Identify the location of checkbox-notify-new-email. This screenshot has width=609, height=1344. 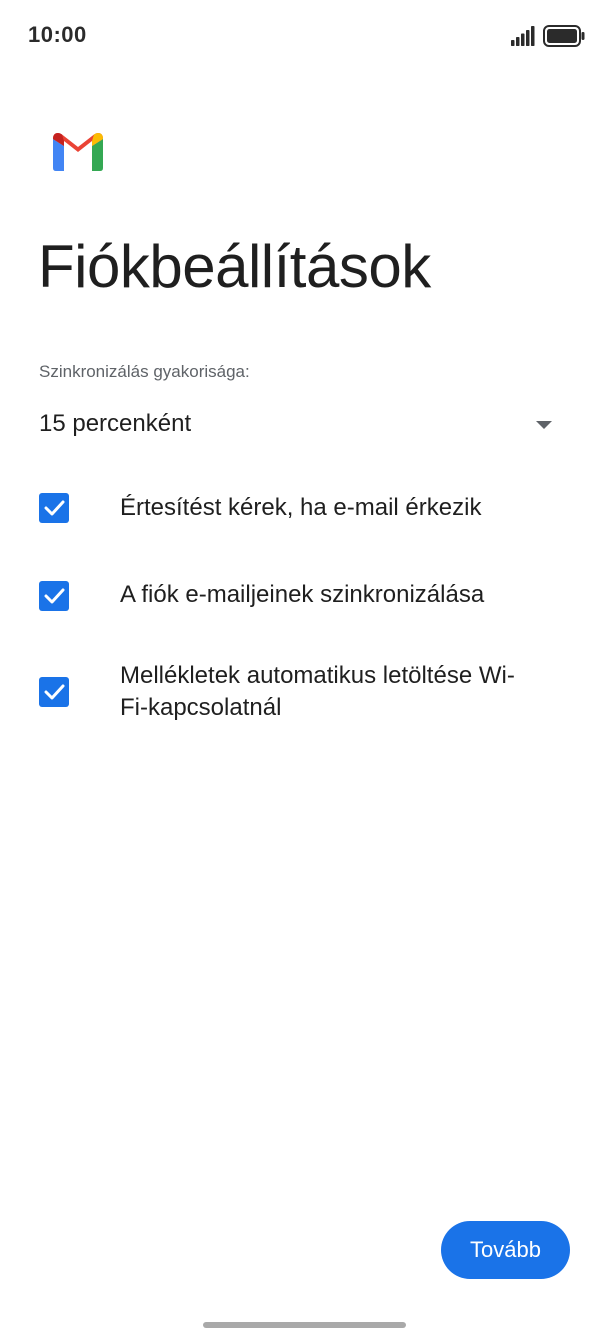
(54, 508).